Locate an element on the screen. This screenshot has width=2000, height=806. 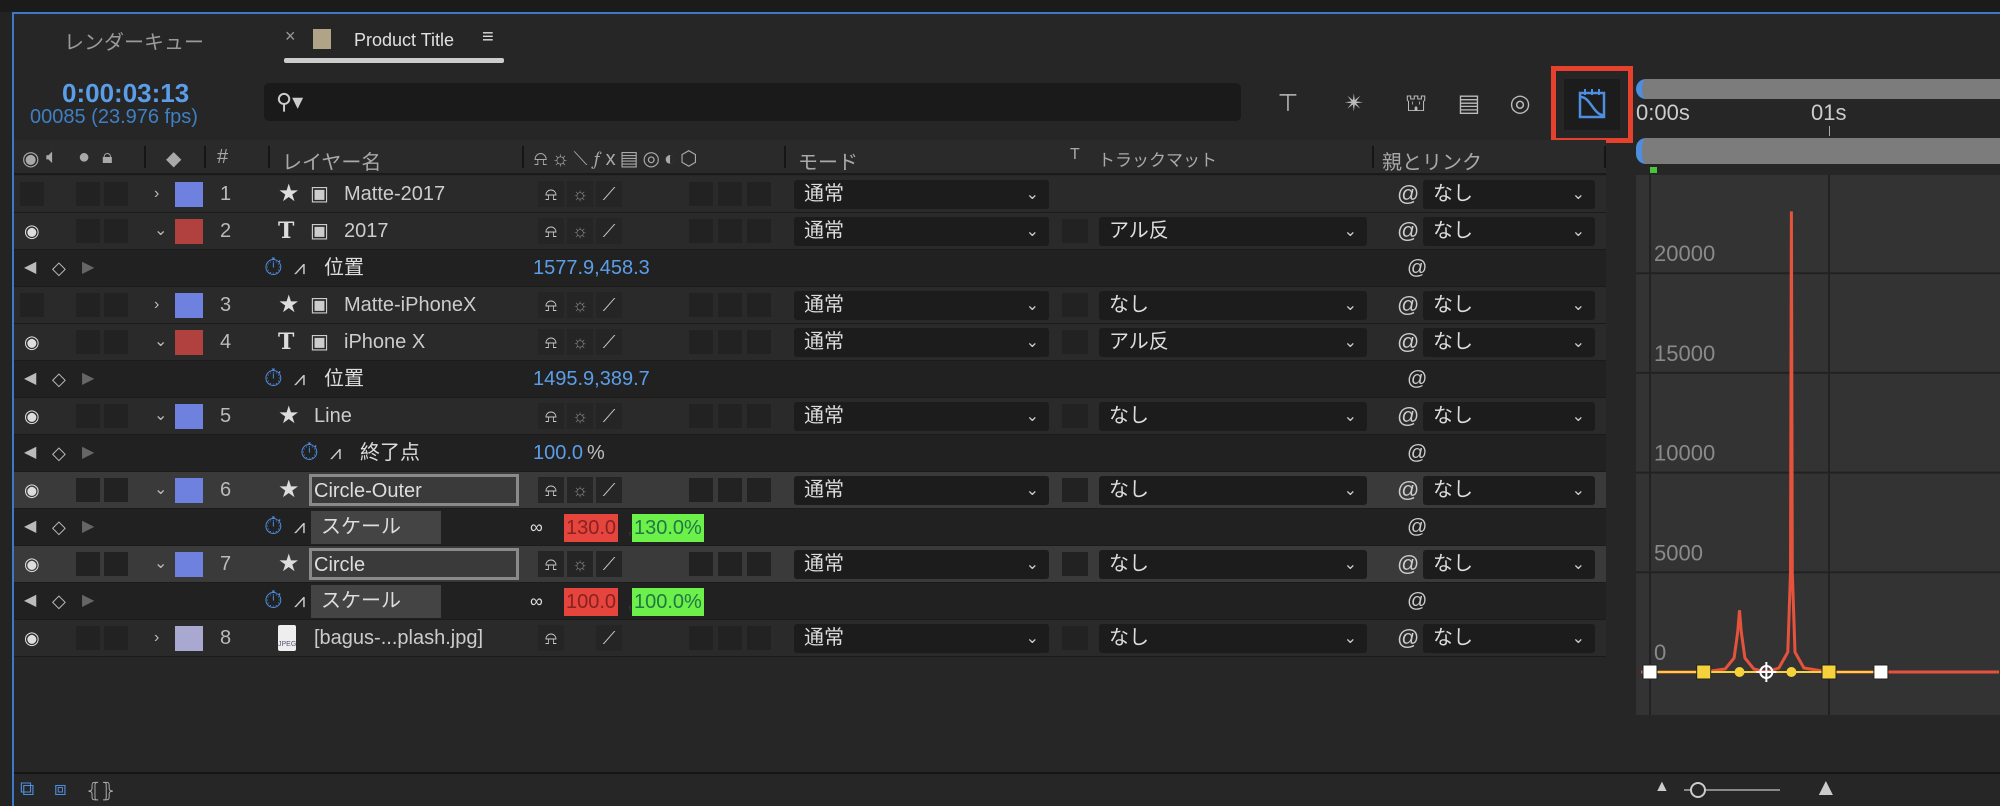
next-keyframe-icon: ▶ is located at coordinates (88, 268).